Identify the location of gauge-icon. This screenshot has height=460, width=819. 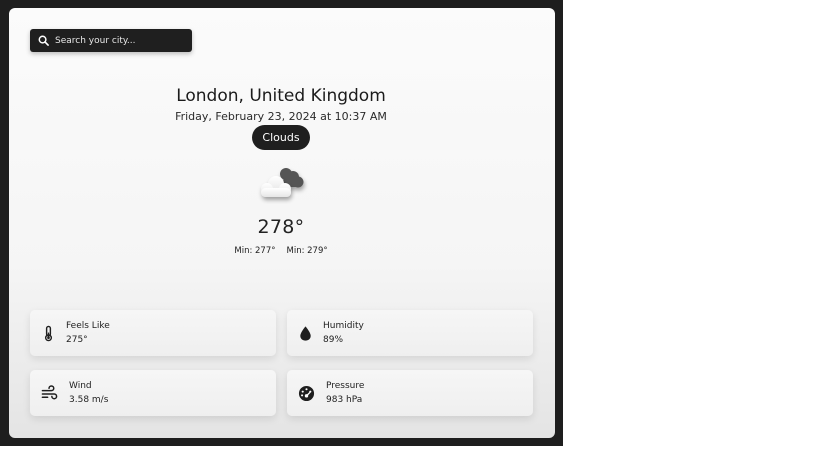
(306, 393).